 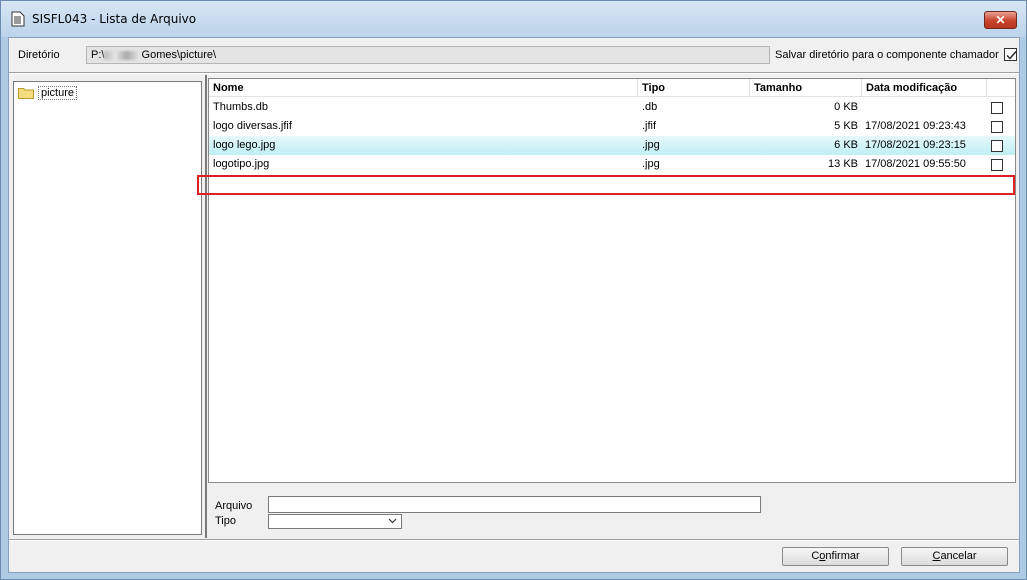 I want to click on confirm-label-post: nfirmar, so click(x=842, y=556).